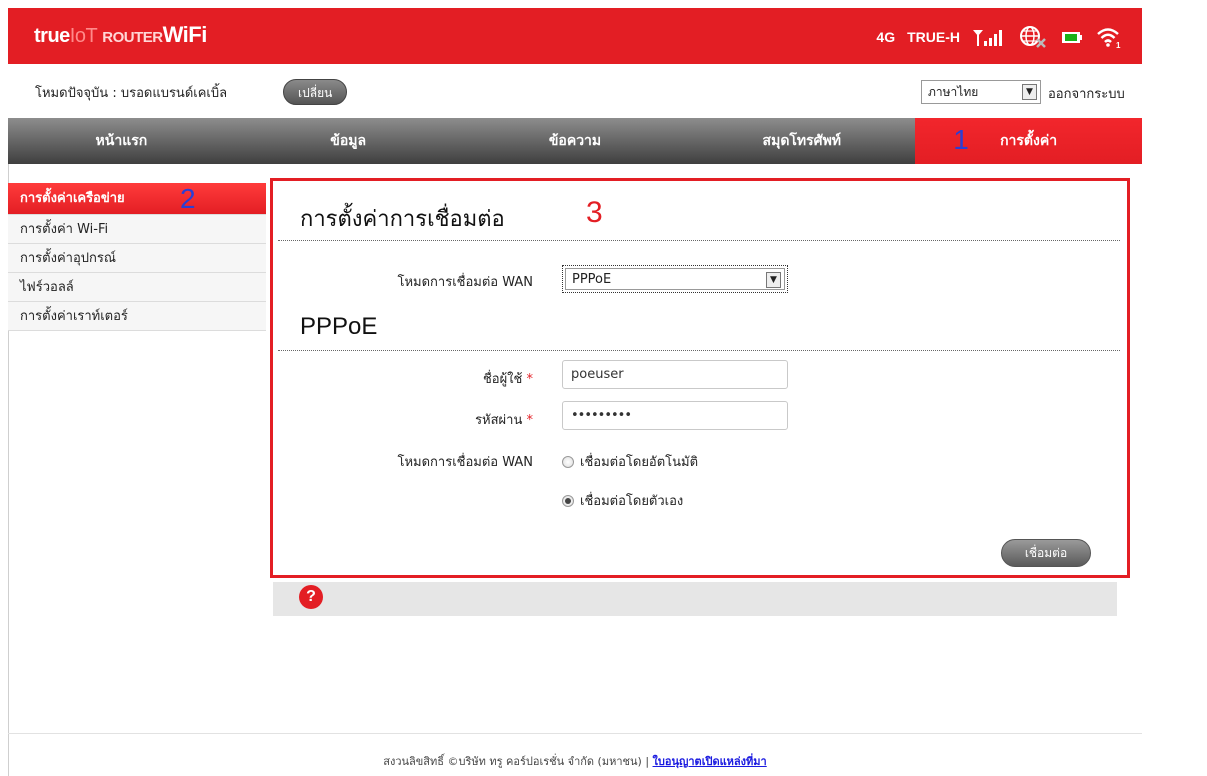 The width and height of the screenshot is (1207, 776). Describe the element at coordinates (1086, 93) in the screenshot. I see `logout-link: ออกจากระบบ` at that location.